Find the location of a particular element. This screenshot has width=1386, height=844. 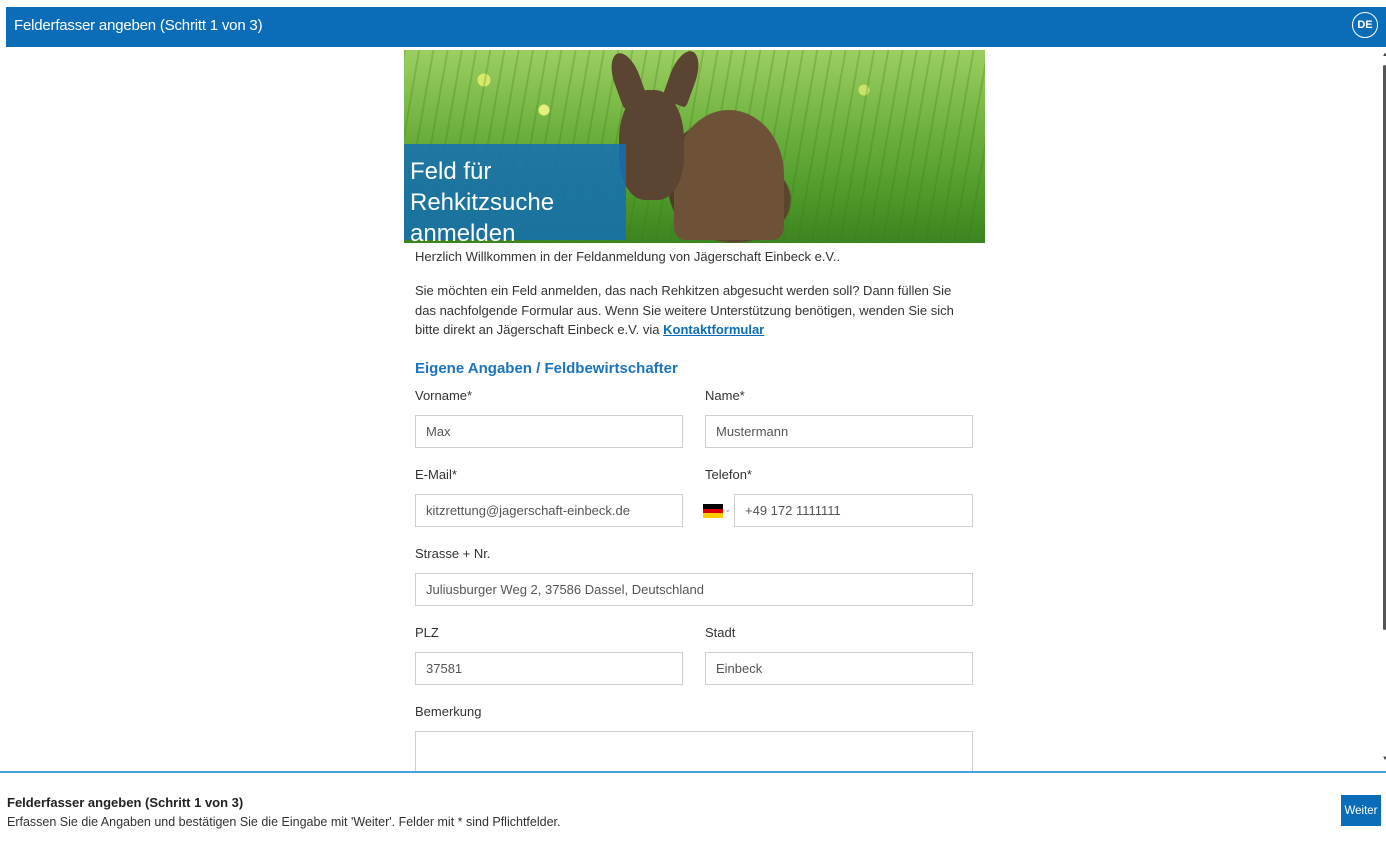

footer-title: Felderfasser angeben (Schritt 1 von 3) is located at coordinates (125, 802).